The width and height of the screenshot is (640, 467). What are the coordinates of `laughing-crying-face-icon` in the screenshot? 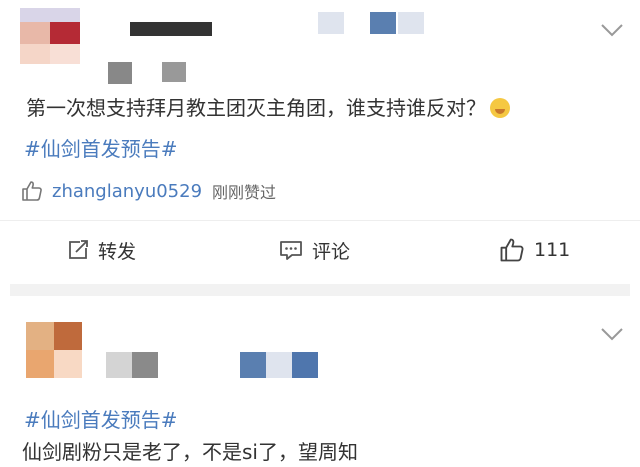 It's located at (500, 108).